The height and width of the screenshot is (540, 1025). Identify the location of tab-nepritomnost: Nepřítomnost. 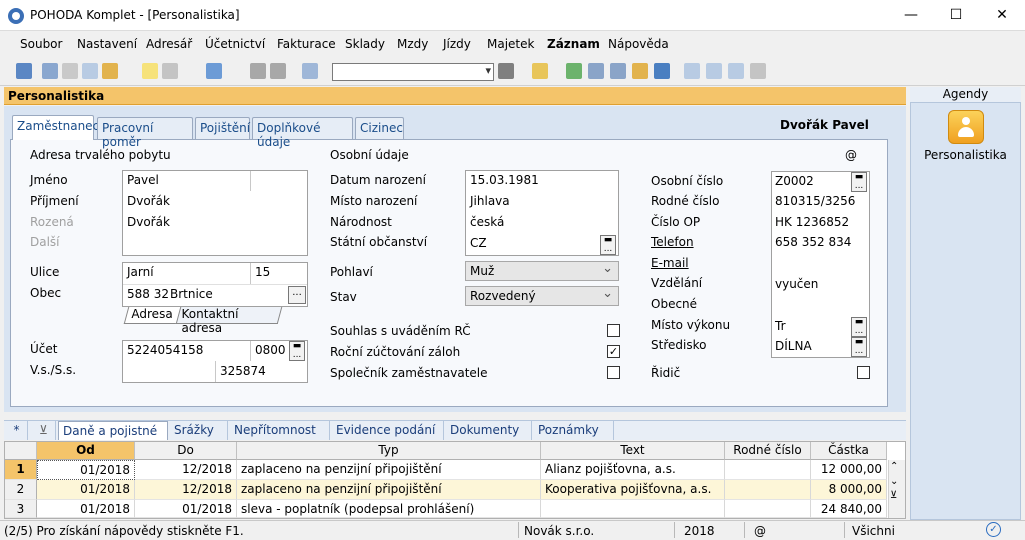
(280, 430).